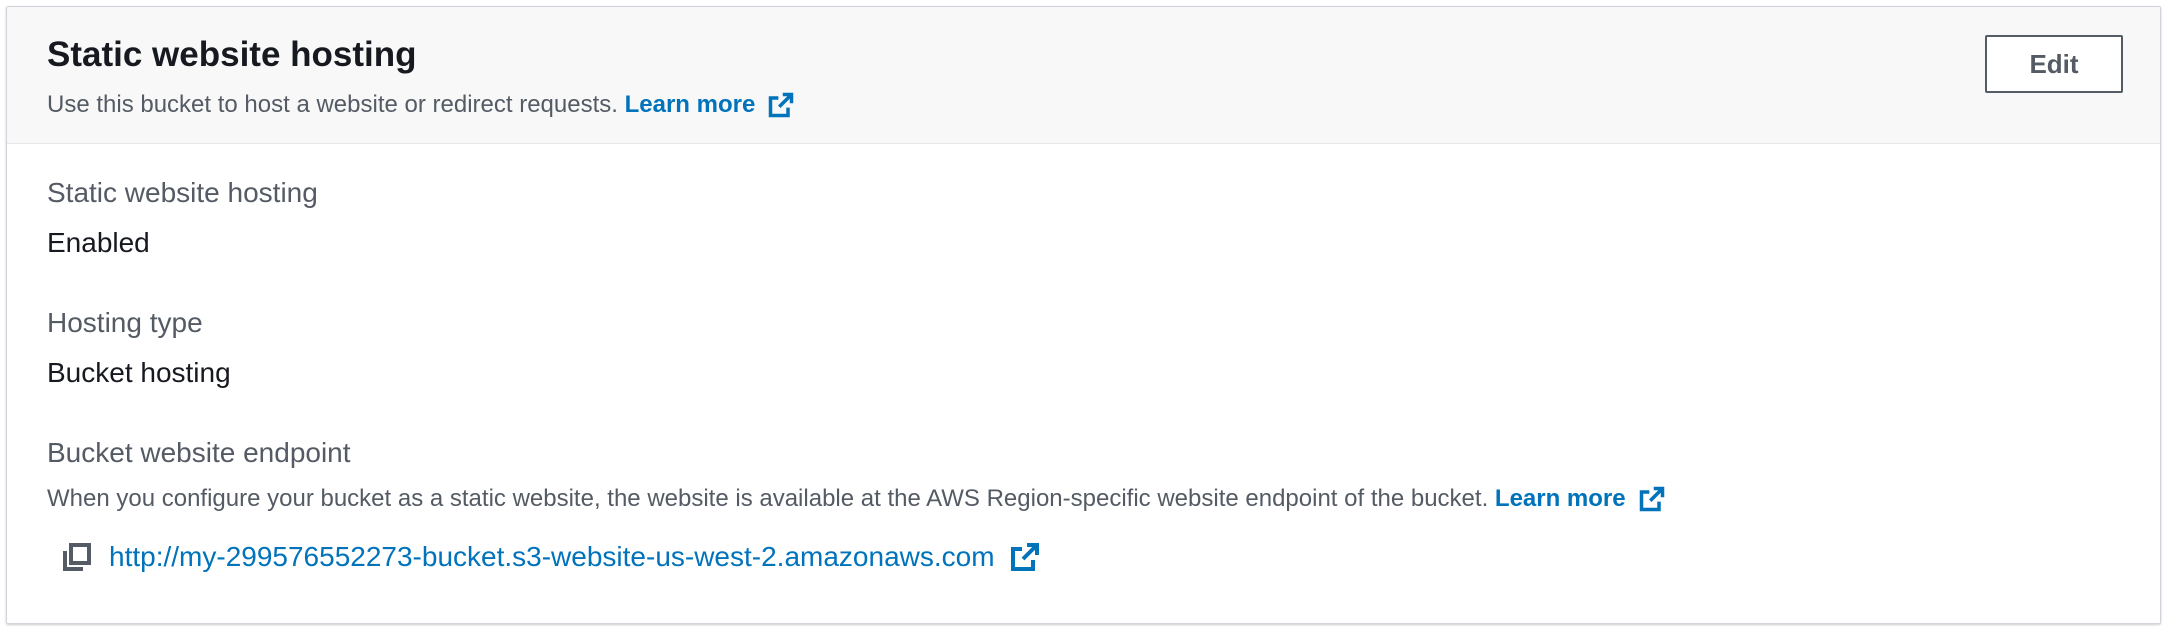 This screenshot has height=638, width=2170. Describe the element at coordinates (232, 54) in the screenshot. I see `panel-title: Static website hosting` at that location.